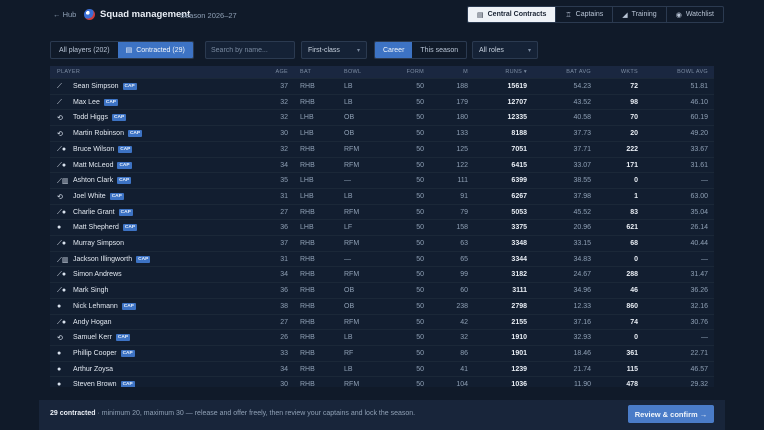 The width and height of the screenshot is (764, 430). Describe the element at coordinates (632, 149) in the screenshot. I see `wickets-cell: 222` at that location.